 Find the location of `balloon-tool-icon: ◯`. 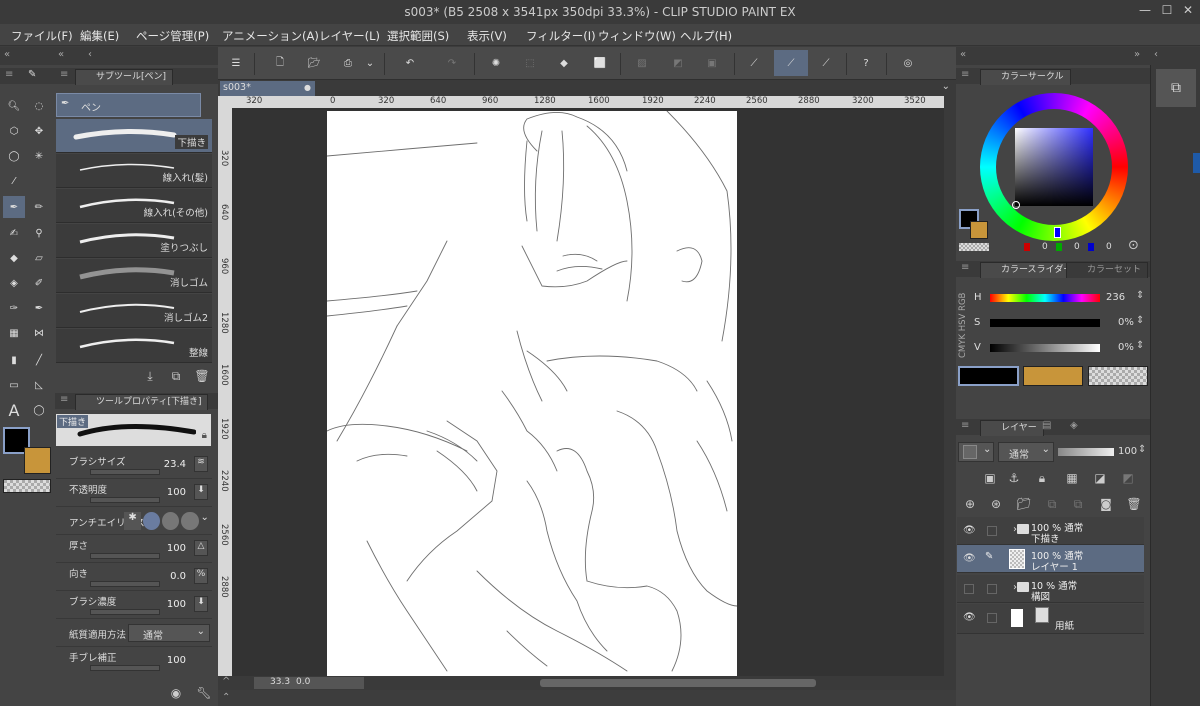

balloon-tool-icon: ◯ is located at coordinates (39, 410).